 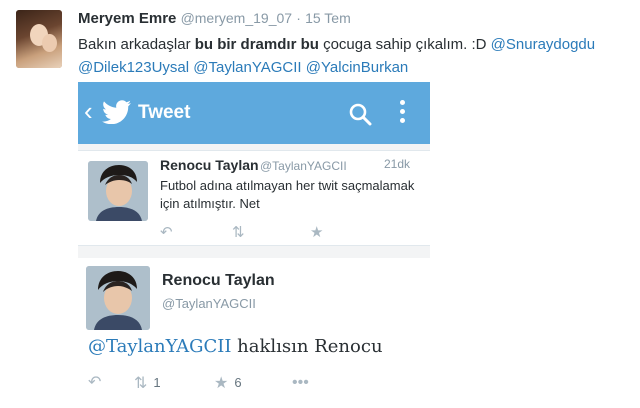 I want to click on more-vertical-icon, so click(x=403, y=113).